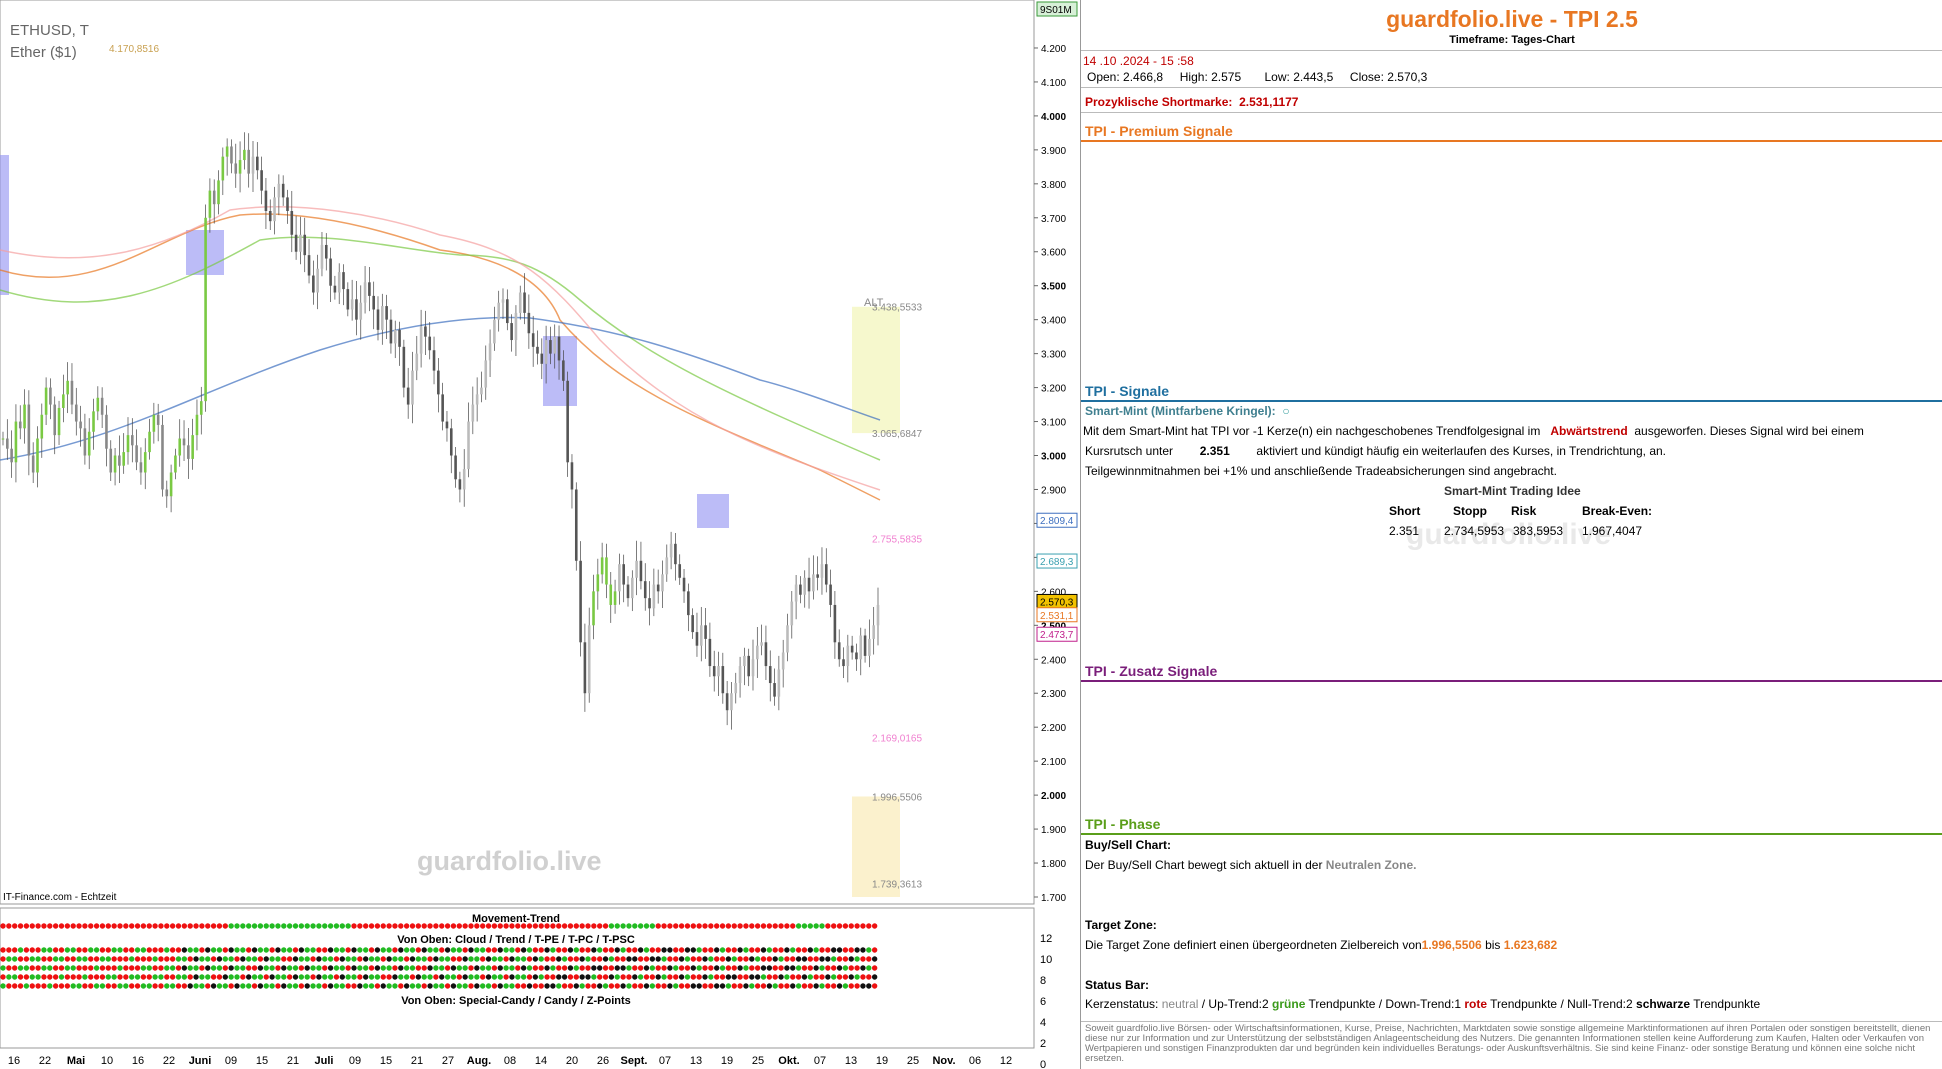 Image resolution: width=1942 pixels, height=1069 pixels. Describe the element at coordinates (1269, 102) in the screenshot. I see `shortmark-value: 2.531,1177` at that location.